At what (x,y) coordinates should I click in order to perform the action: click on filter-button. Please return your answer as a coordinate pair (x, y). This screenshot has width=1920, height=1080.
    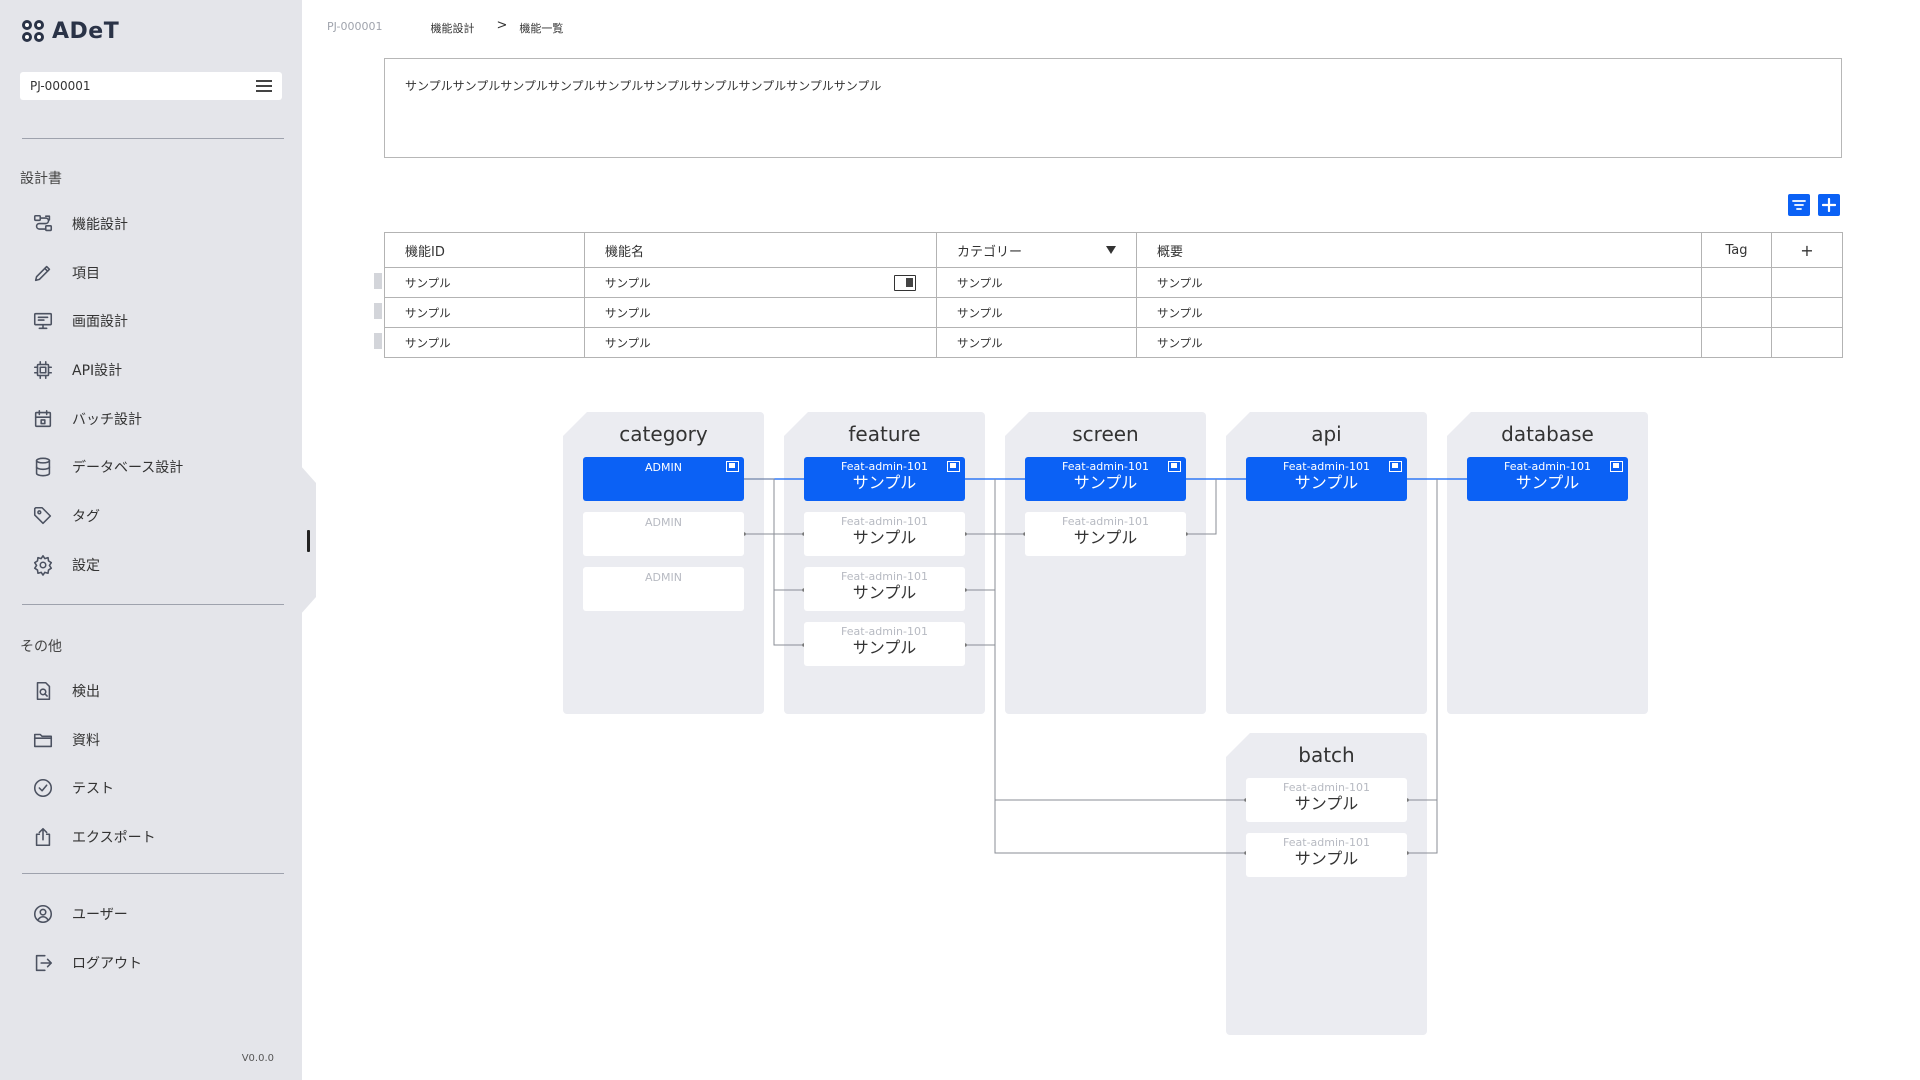
    Looking at the image, I should click on (1799, 205).